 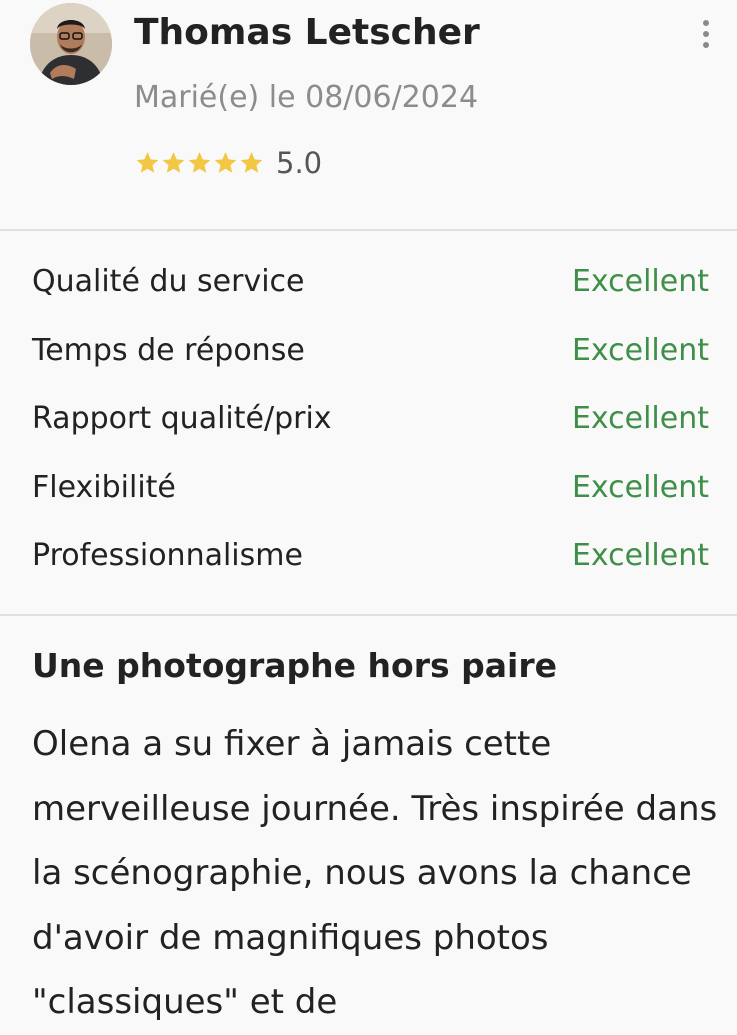 What do you see at coordinates (168, 281) in the screenshot?
I see `criterion-label: Qualité du service` at bounding box center [168, 281].